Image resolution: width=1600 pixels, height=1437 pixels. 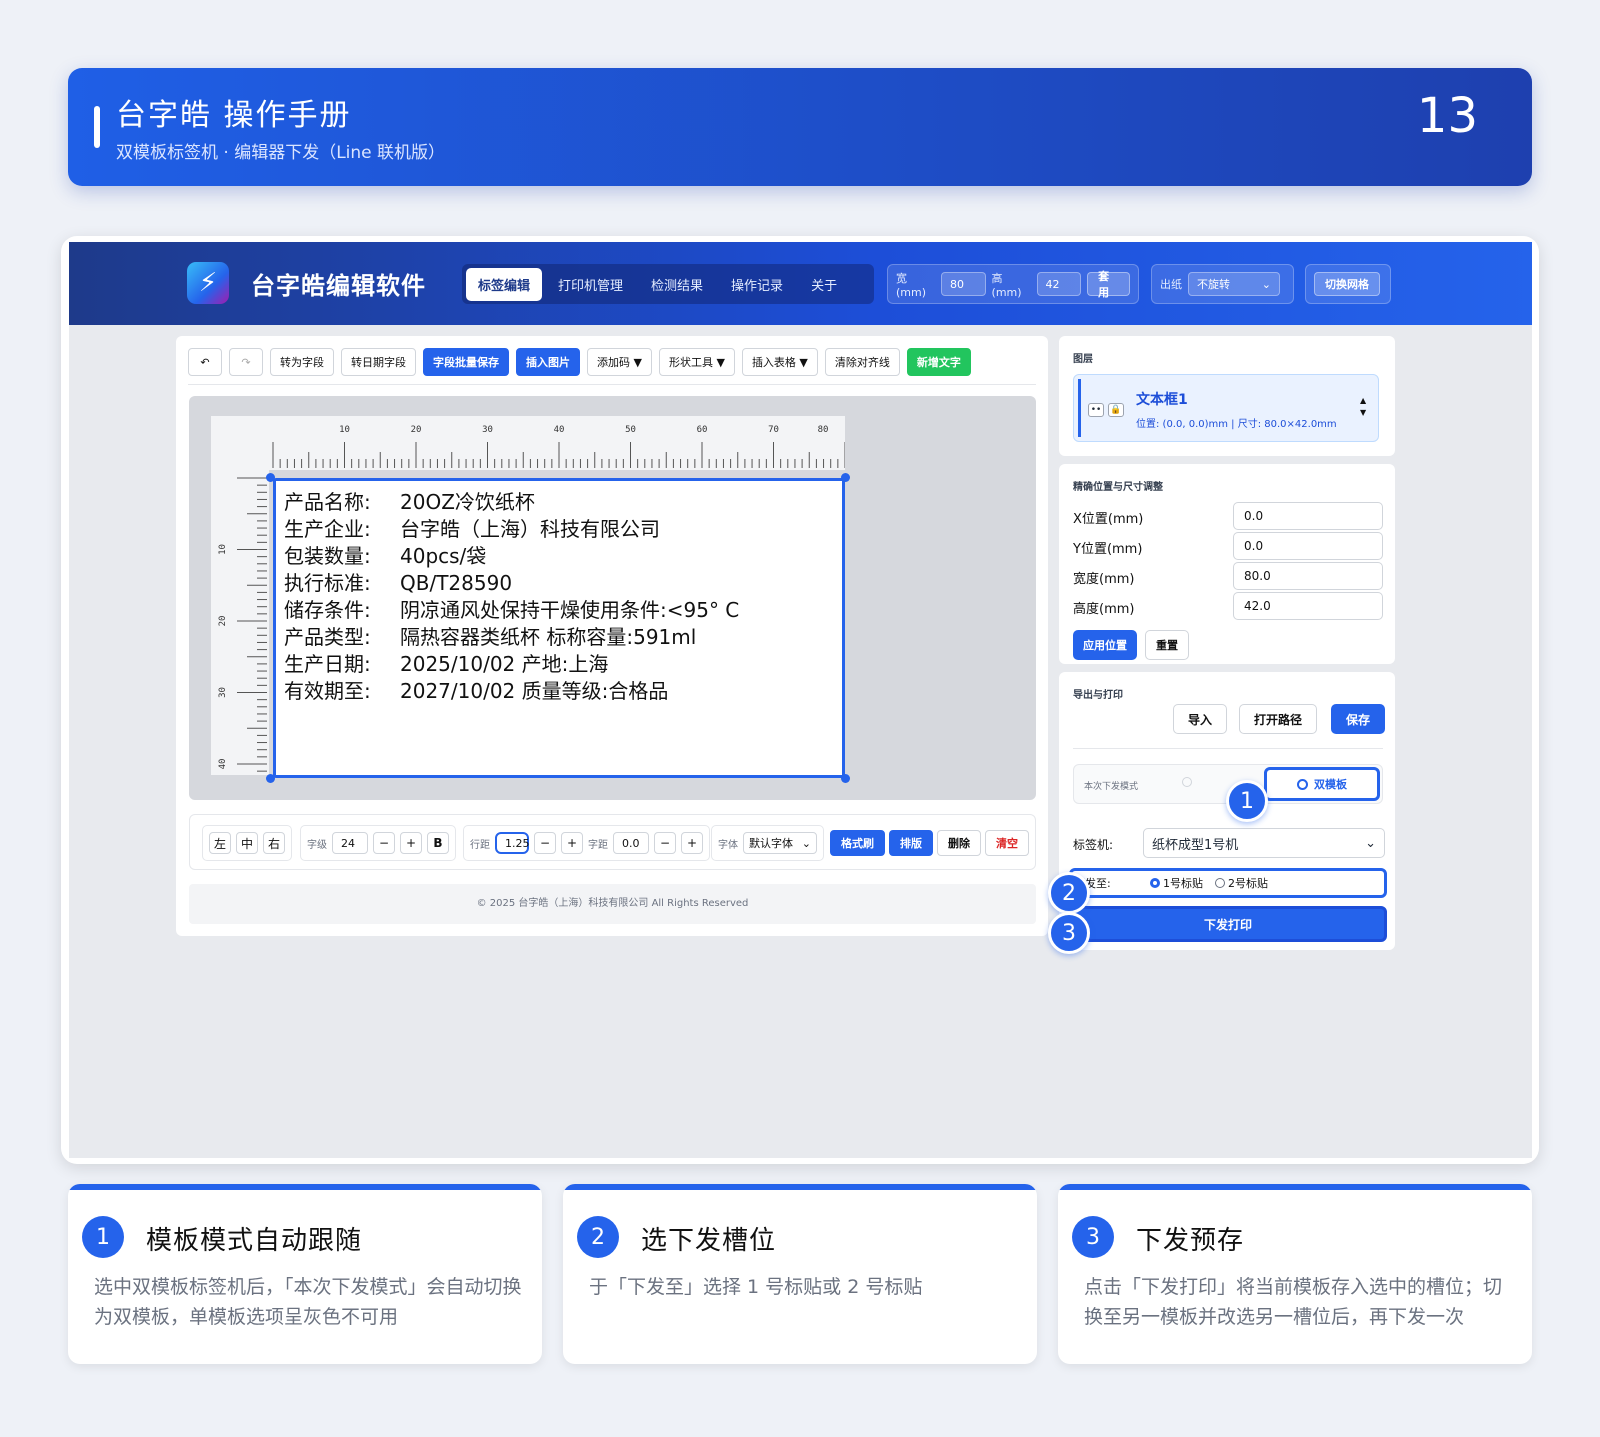 I want to click on font-family-group: 字体 默认字体 ⌄, so click(x=767, y=843).